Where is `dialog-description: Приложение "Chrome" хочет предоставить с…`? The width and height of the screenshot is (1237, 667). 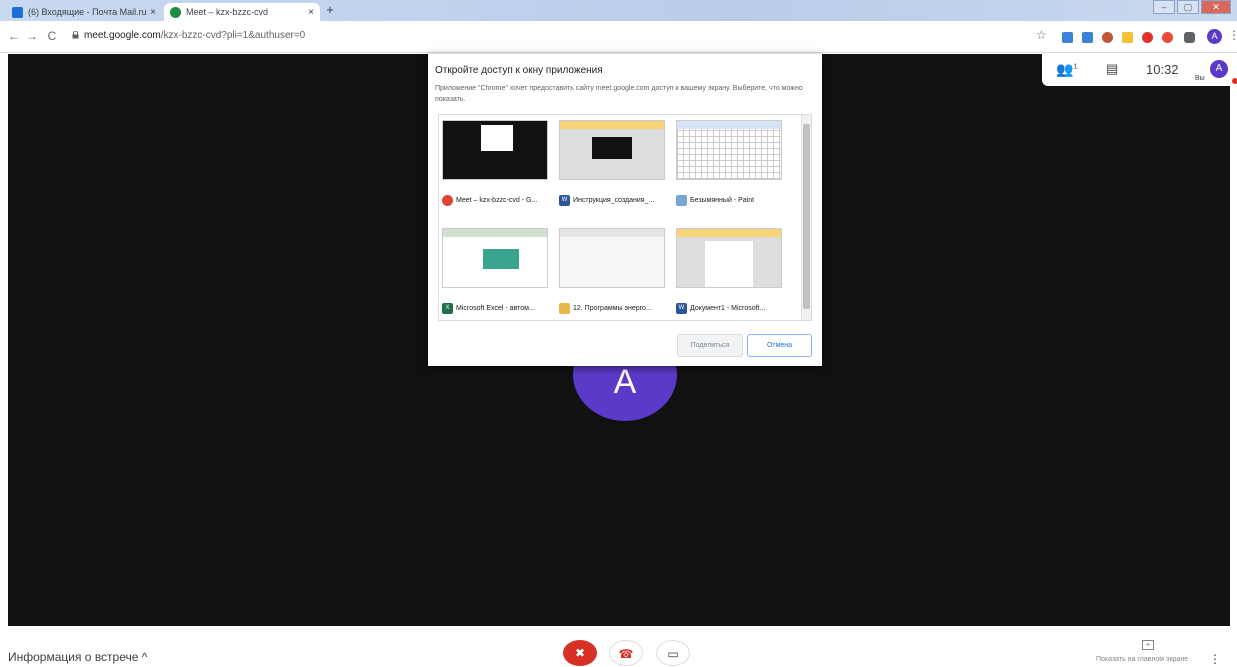 dialog-description: Приложение "Chrome" хочет предоставить с… is located at coordinates (619, 94).